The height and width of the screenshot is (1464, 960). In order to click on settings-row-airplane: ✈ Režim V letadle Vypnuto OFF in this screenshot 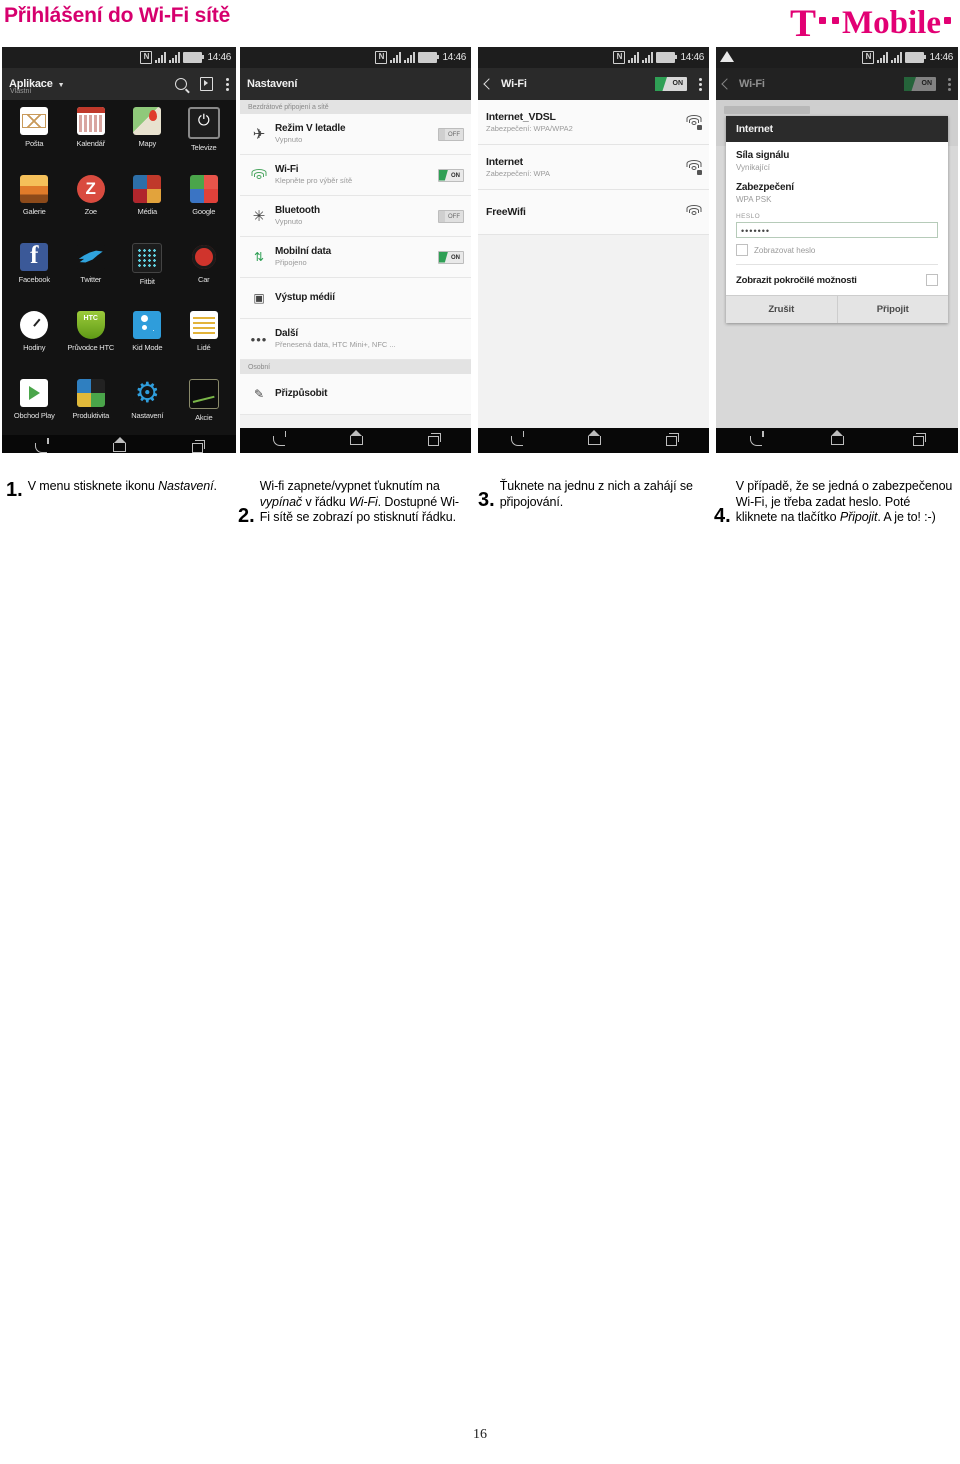, I will do `click(355, 134)`.